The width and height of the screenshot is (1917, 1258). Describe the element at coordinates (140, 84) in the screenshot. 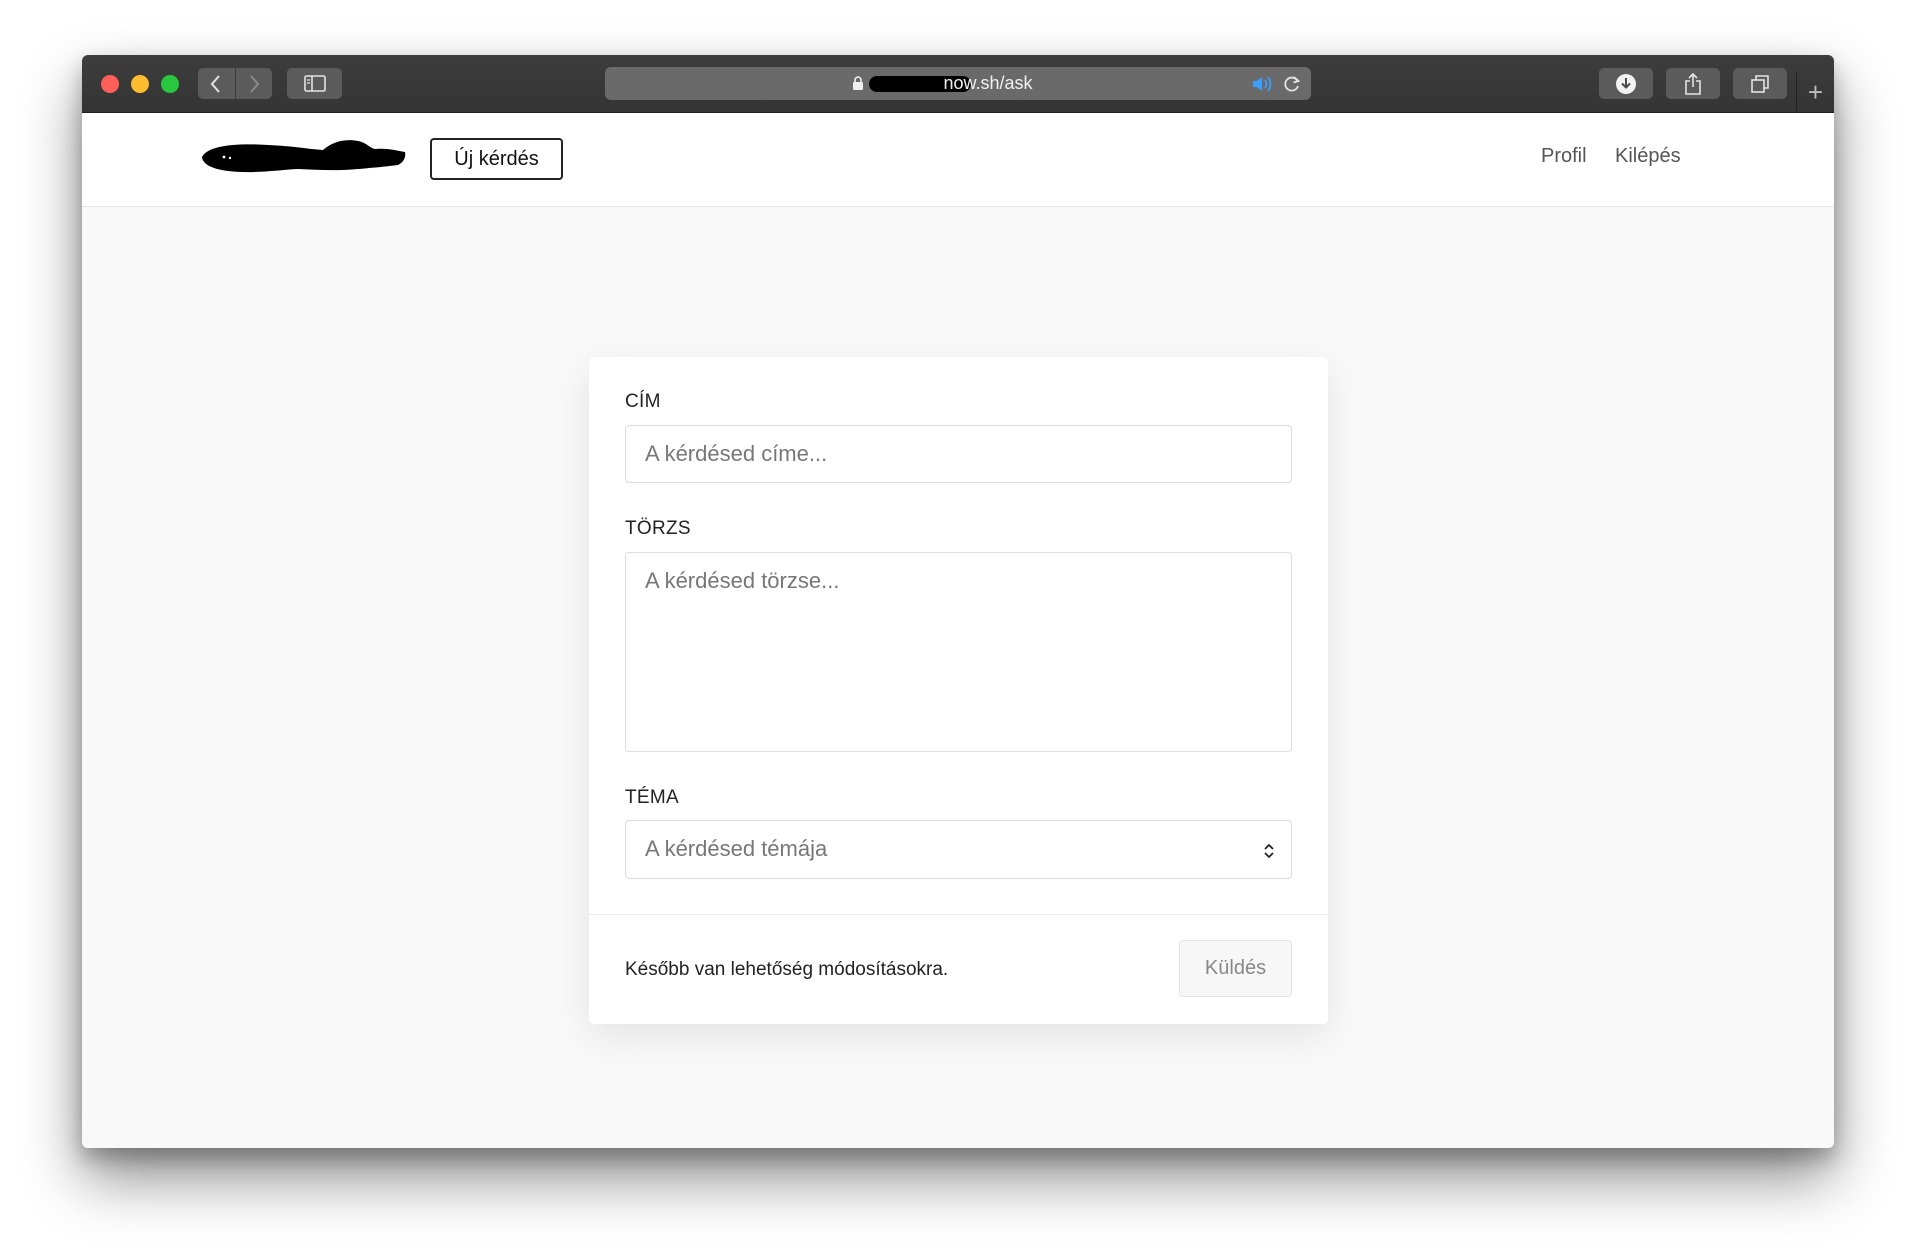

I see `minimize-window-button` at that location.